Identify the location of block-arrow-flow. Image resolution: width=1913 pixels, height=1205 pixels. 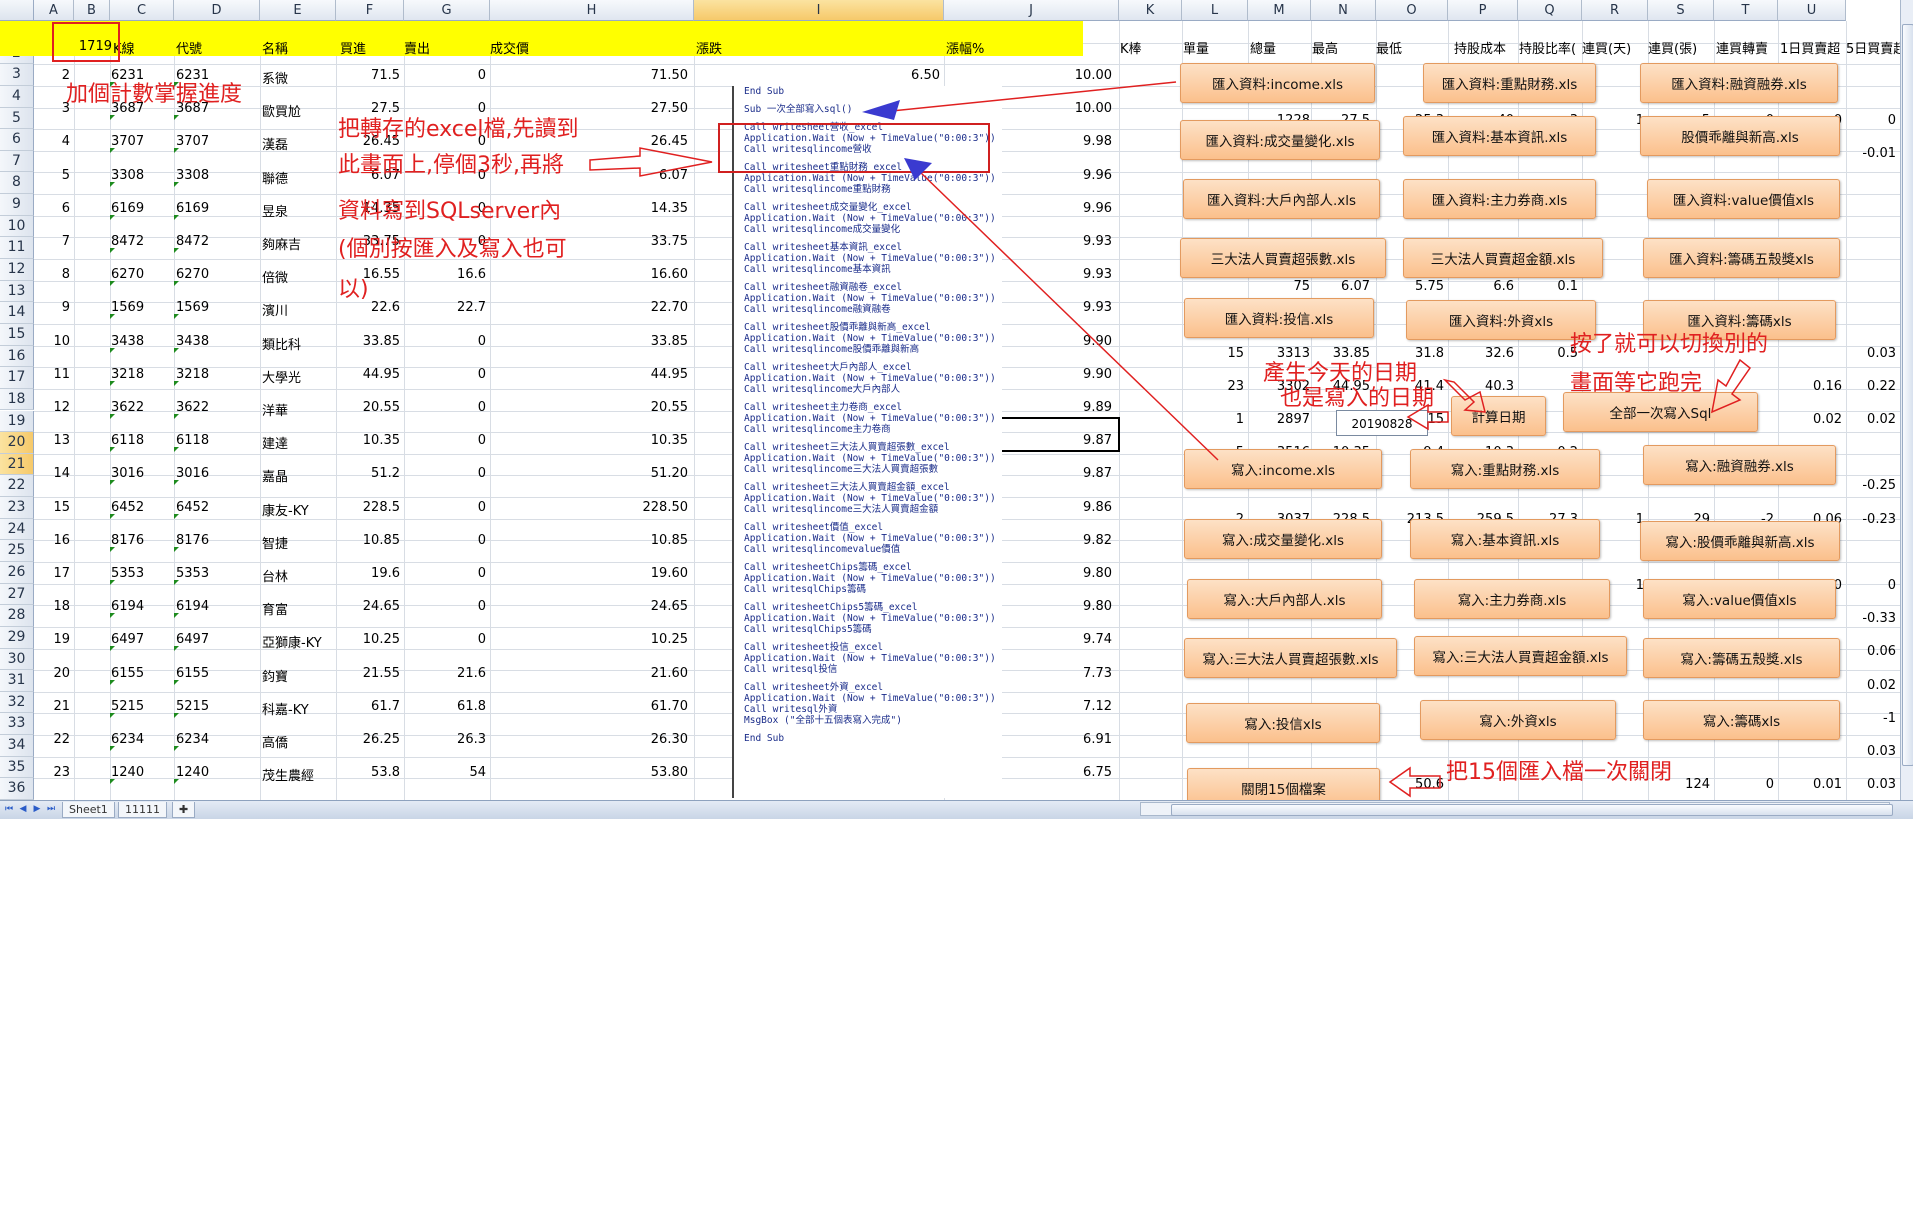
(651, 162).